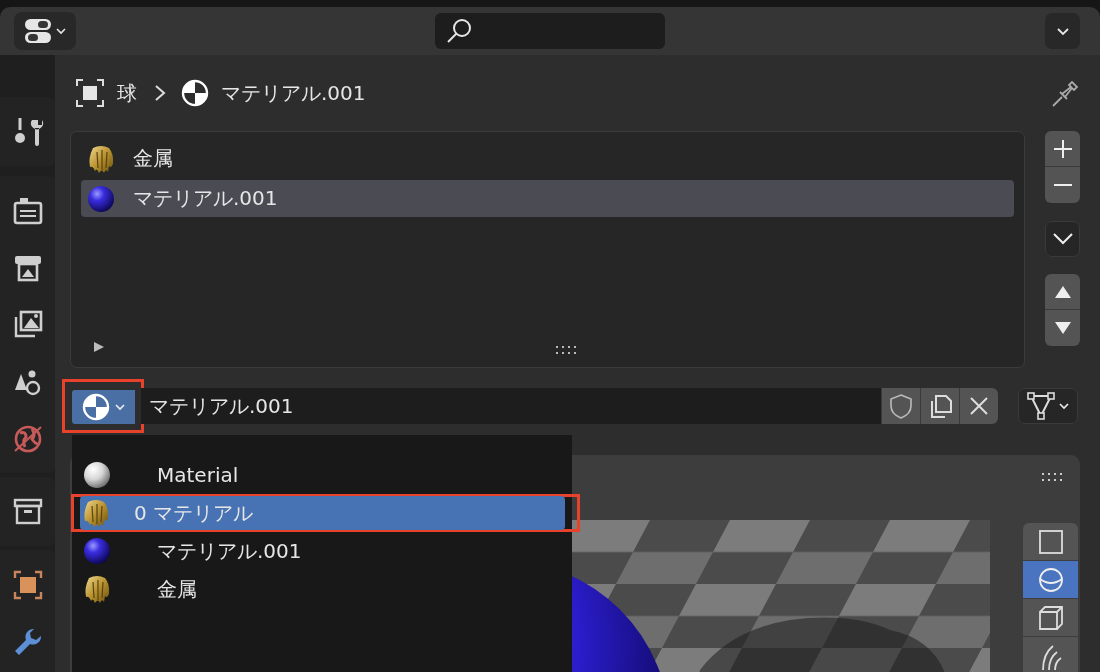 The width and height of the screenshot is (1100, 672). I want to click on matte-ball-icon, so click(97, 475).